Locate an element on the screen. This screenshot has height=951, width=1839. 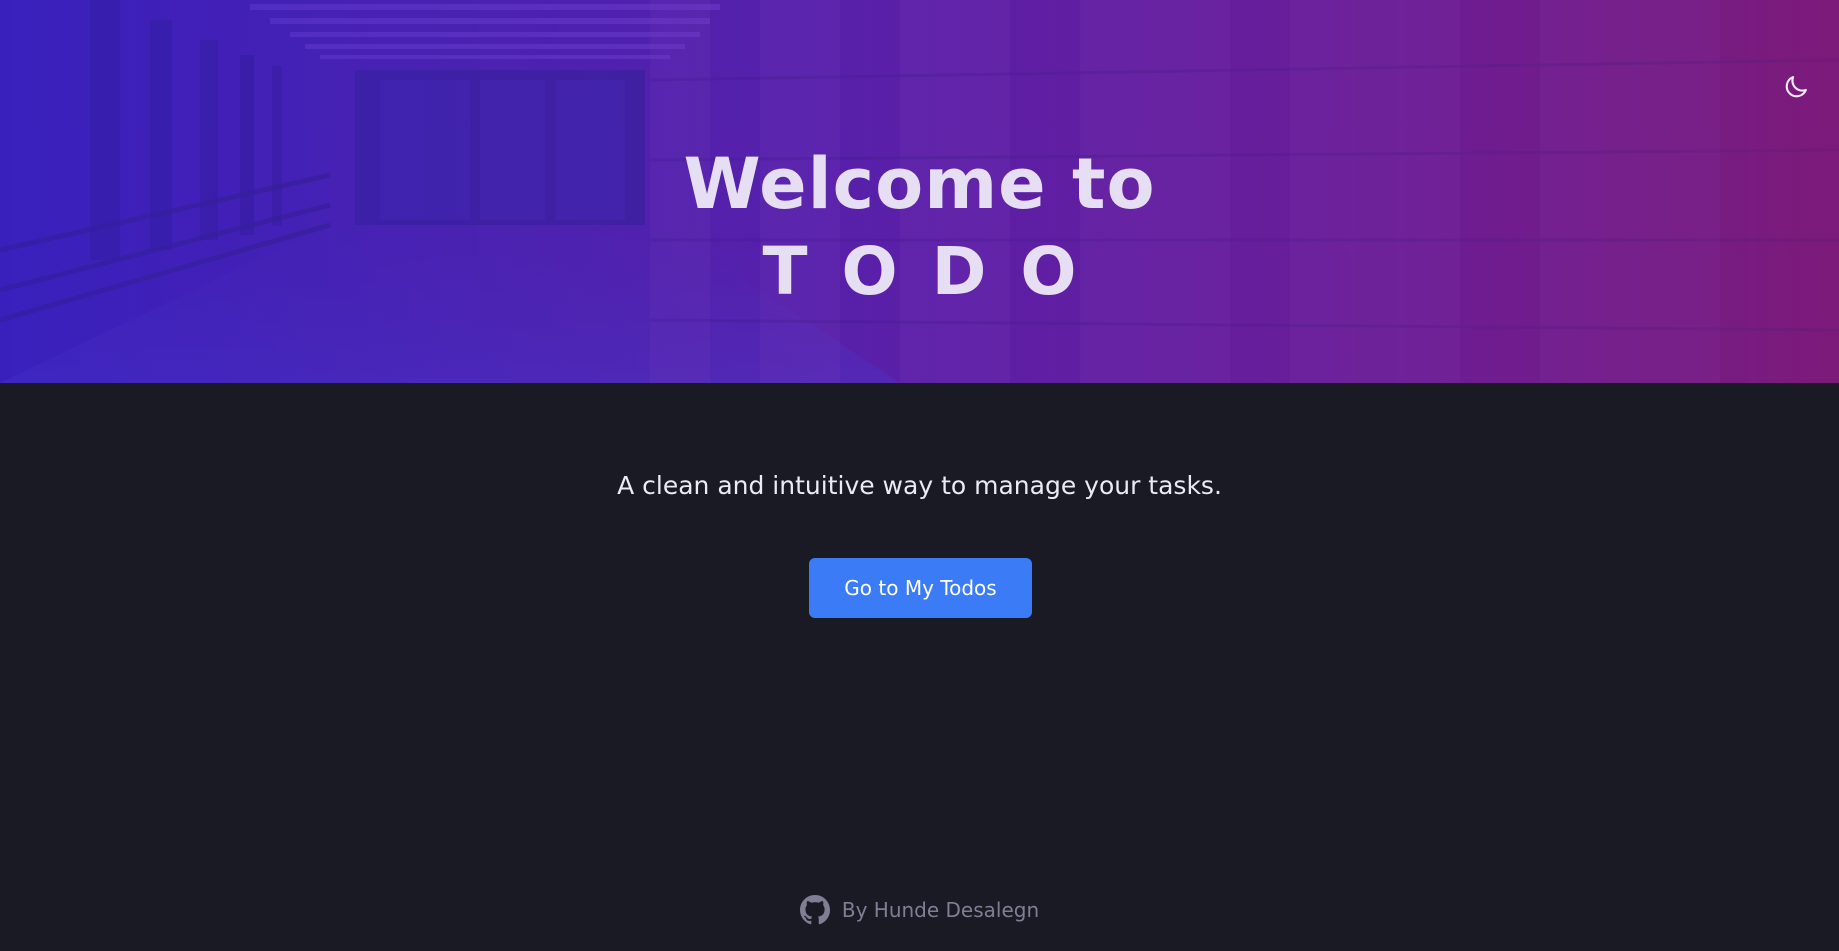
go-to-todos-button: Go to My Todos is located at coordinates (920, 588).